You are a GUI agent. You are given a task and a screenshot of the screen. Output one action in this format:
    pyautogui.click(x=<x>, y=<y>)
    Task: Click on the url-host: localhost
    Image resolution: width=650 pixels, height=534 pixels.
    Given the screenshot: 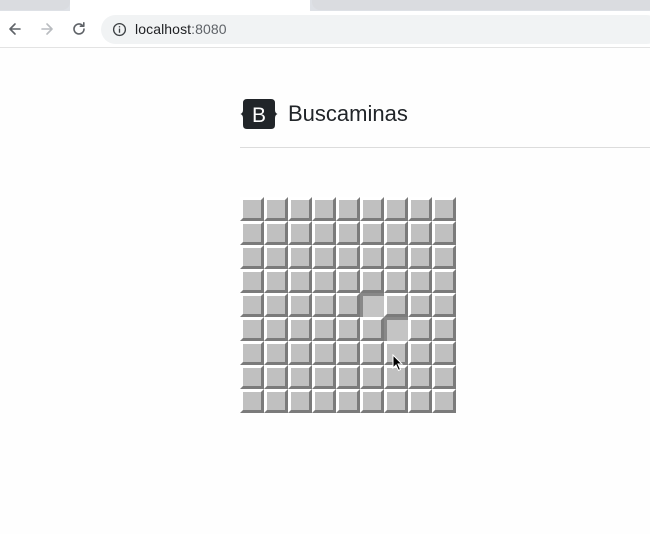 What is the action you would take?
    pyautogui.click(x=163, y=29)
    